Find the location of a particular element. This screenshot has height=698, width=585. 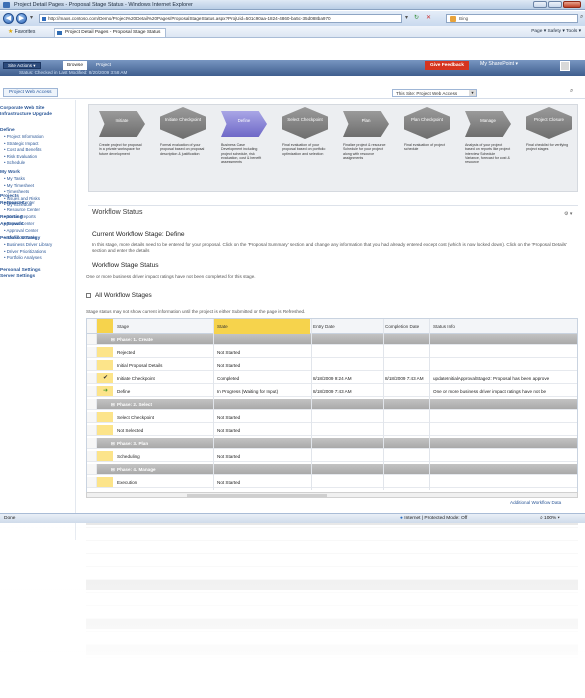

stage-shape-plan: Plan is located at coordinates (366, 124).